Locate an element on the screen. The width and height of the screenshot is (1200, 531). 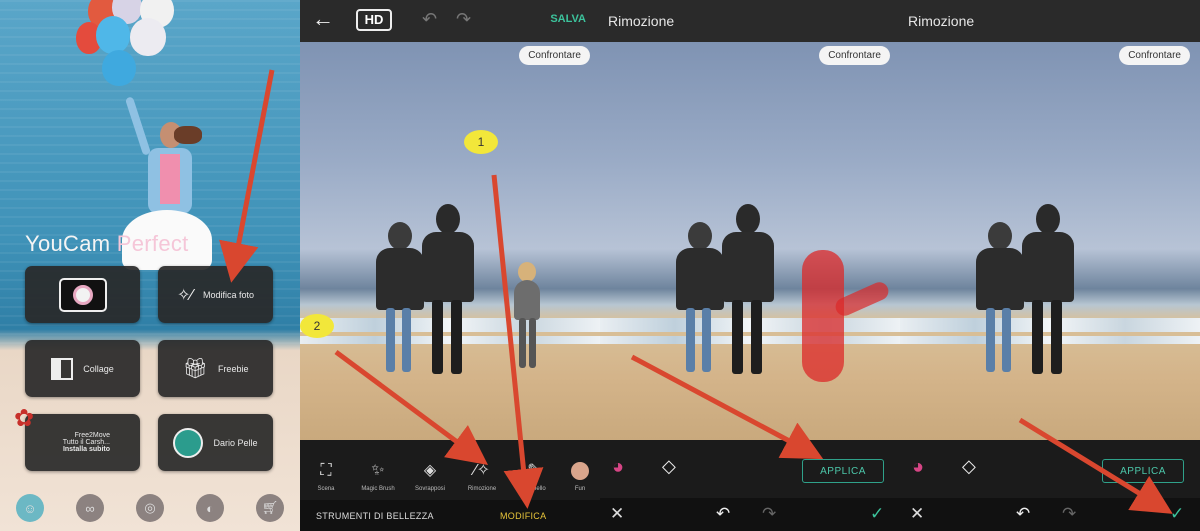
edit-photo-label: Modifica foto is located at coordinates (229, 294).